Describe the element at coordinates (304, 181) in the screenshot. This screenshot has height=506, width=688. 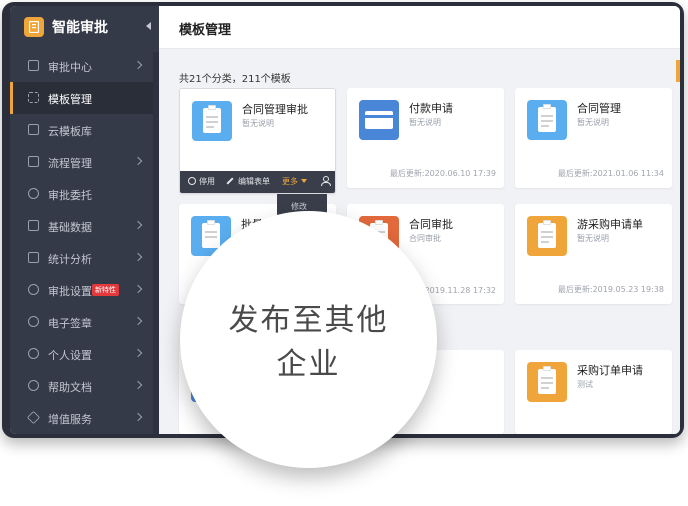
I see `caret-down-icon` at that location.